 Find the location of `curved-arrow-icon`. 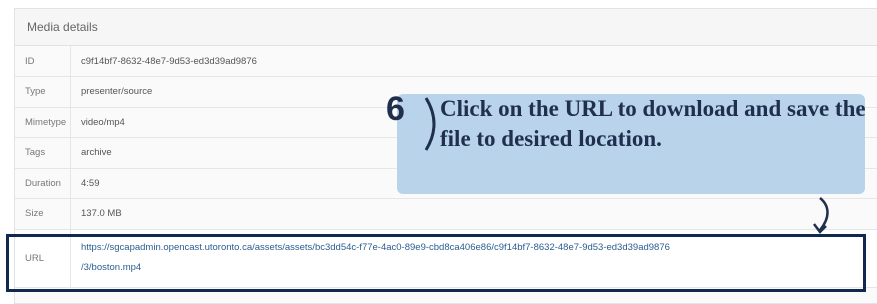

curved-arrow-icon is located at coordinates (821, 217).